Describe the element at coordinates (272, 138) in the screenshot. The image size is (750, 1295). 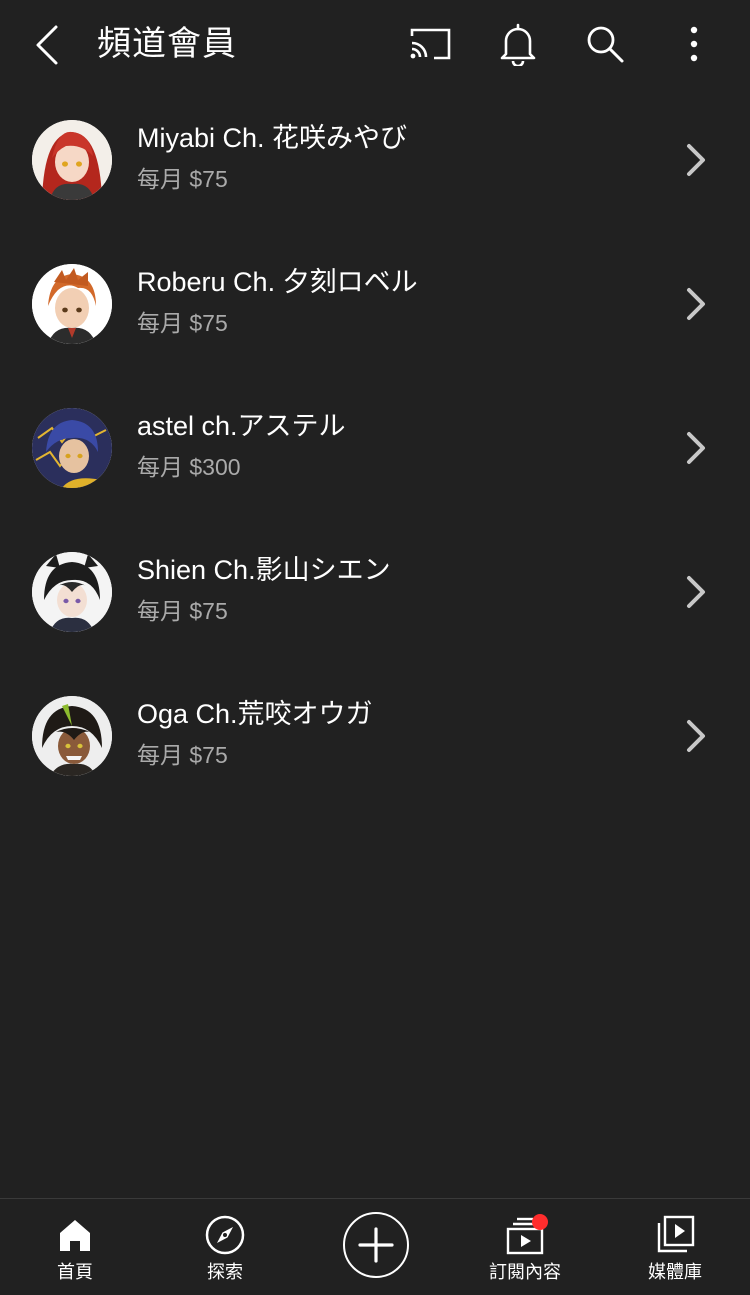
I see `channel-name: Miyabi Ch. 花咲みやび` at that location.